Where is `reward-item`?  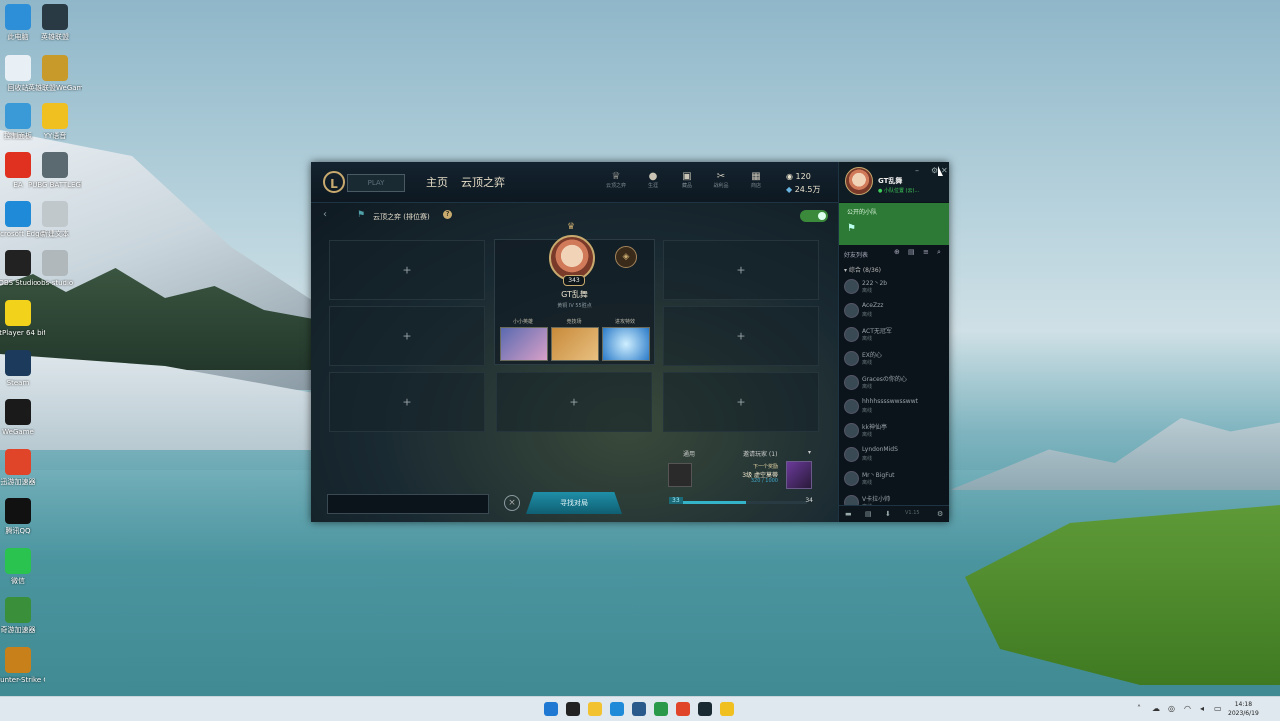 reward-item is located at coordinates (799, 475).